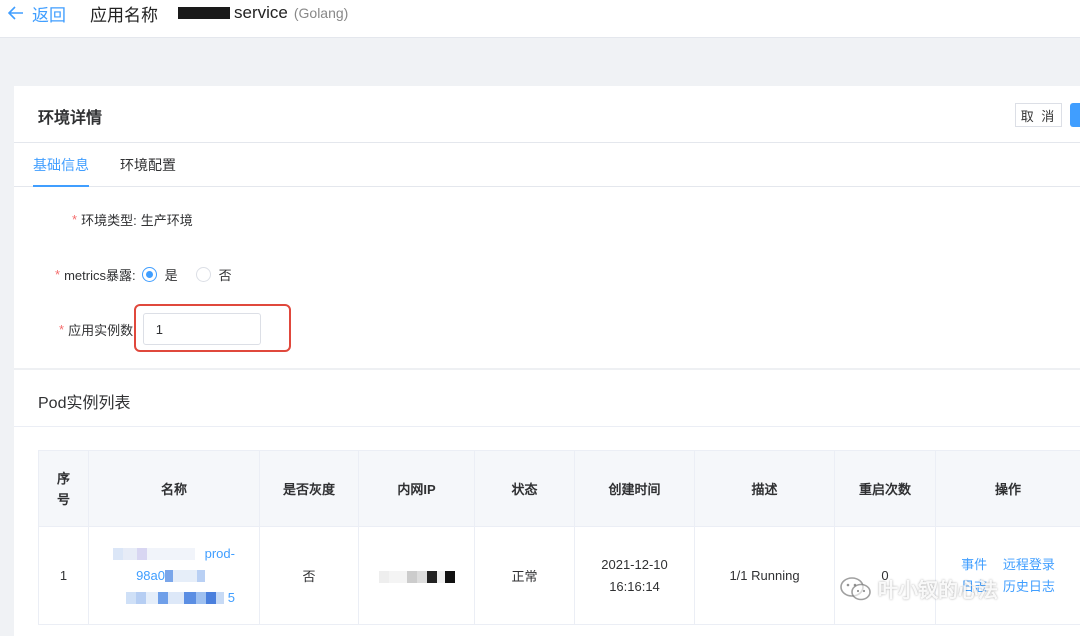 The width and height of the screenshot is (1080, 636). I want to click on env-type-label: 环境类型:, so click(109, 220).